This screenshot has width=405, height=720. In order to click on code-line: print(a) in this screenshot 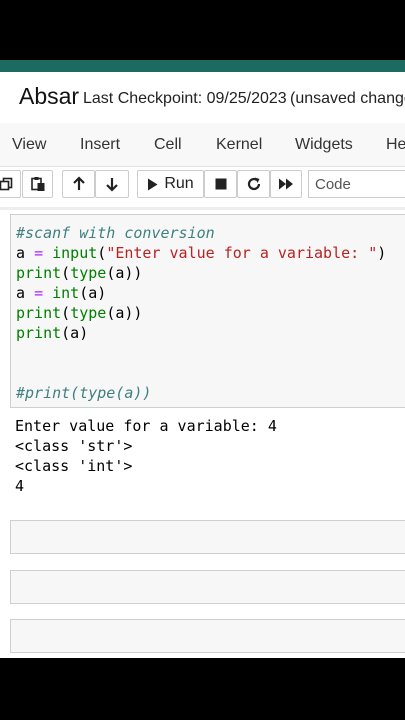, I will do `click(52, 333)`.